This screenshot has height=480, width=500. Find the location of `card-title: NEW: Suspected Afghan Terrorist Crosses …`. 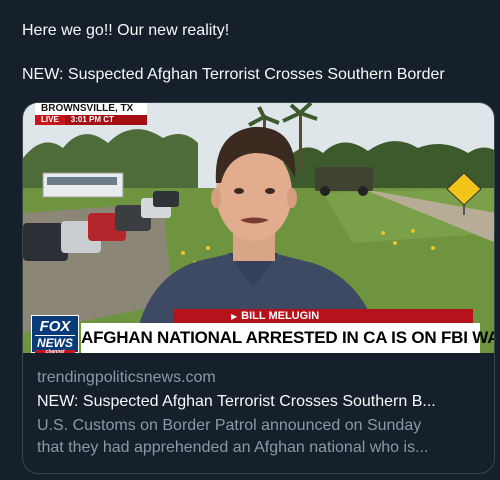

card-title: NEW: Suspected Afghan Terrorist Crosses … is located at coordinates (259, 402).